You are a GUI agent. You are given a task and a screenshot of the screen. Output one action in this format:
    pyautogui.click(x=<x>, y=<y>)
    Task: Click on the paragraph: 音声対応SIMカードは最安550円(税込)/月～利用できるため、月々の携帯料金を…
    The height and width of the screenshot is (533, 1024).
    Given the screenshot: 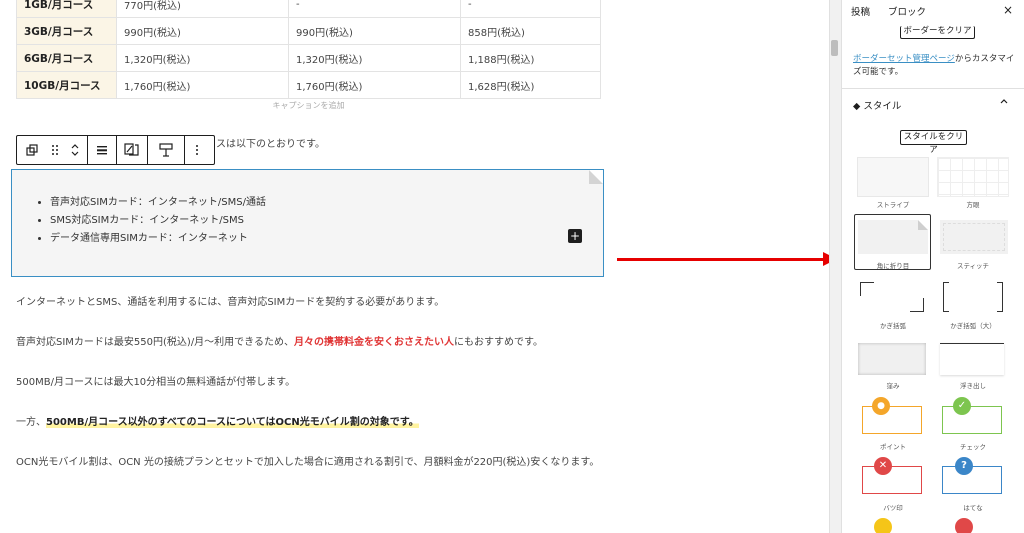 What is the action you would take?
    pyautogui.click(x=279, y=342)
    